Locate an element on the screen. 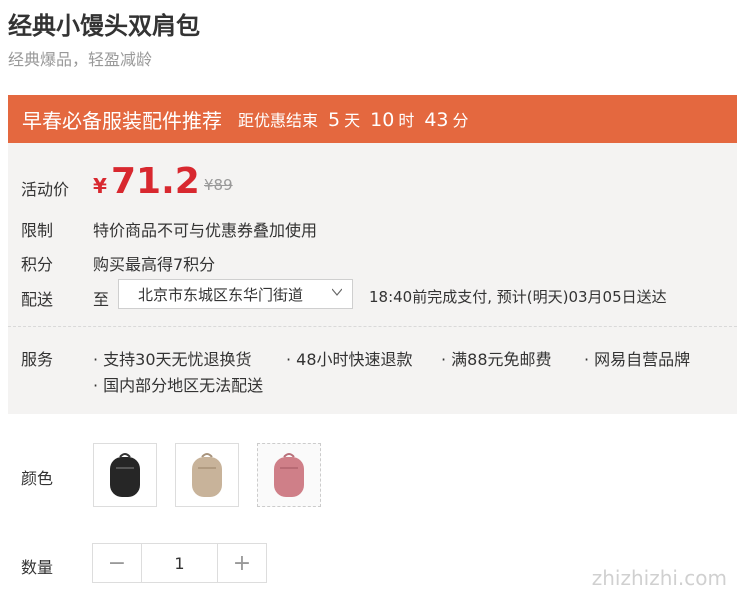 The image size is (737, 595). service-item: · 支持30天无忧退换货 is located at coordinates (172, 359).